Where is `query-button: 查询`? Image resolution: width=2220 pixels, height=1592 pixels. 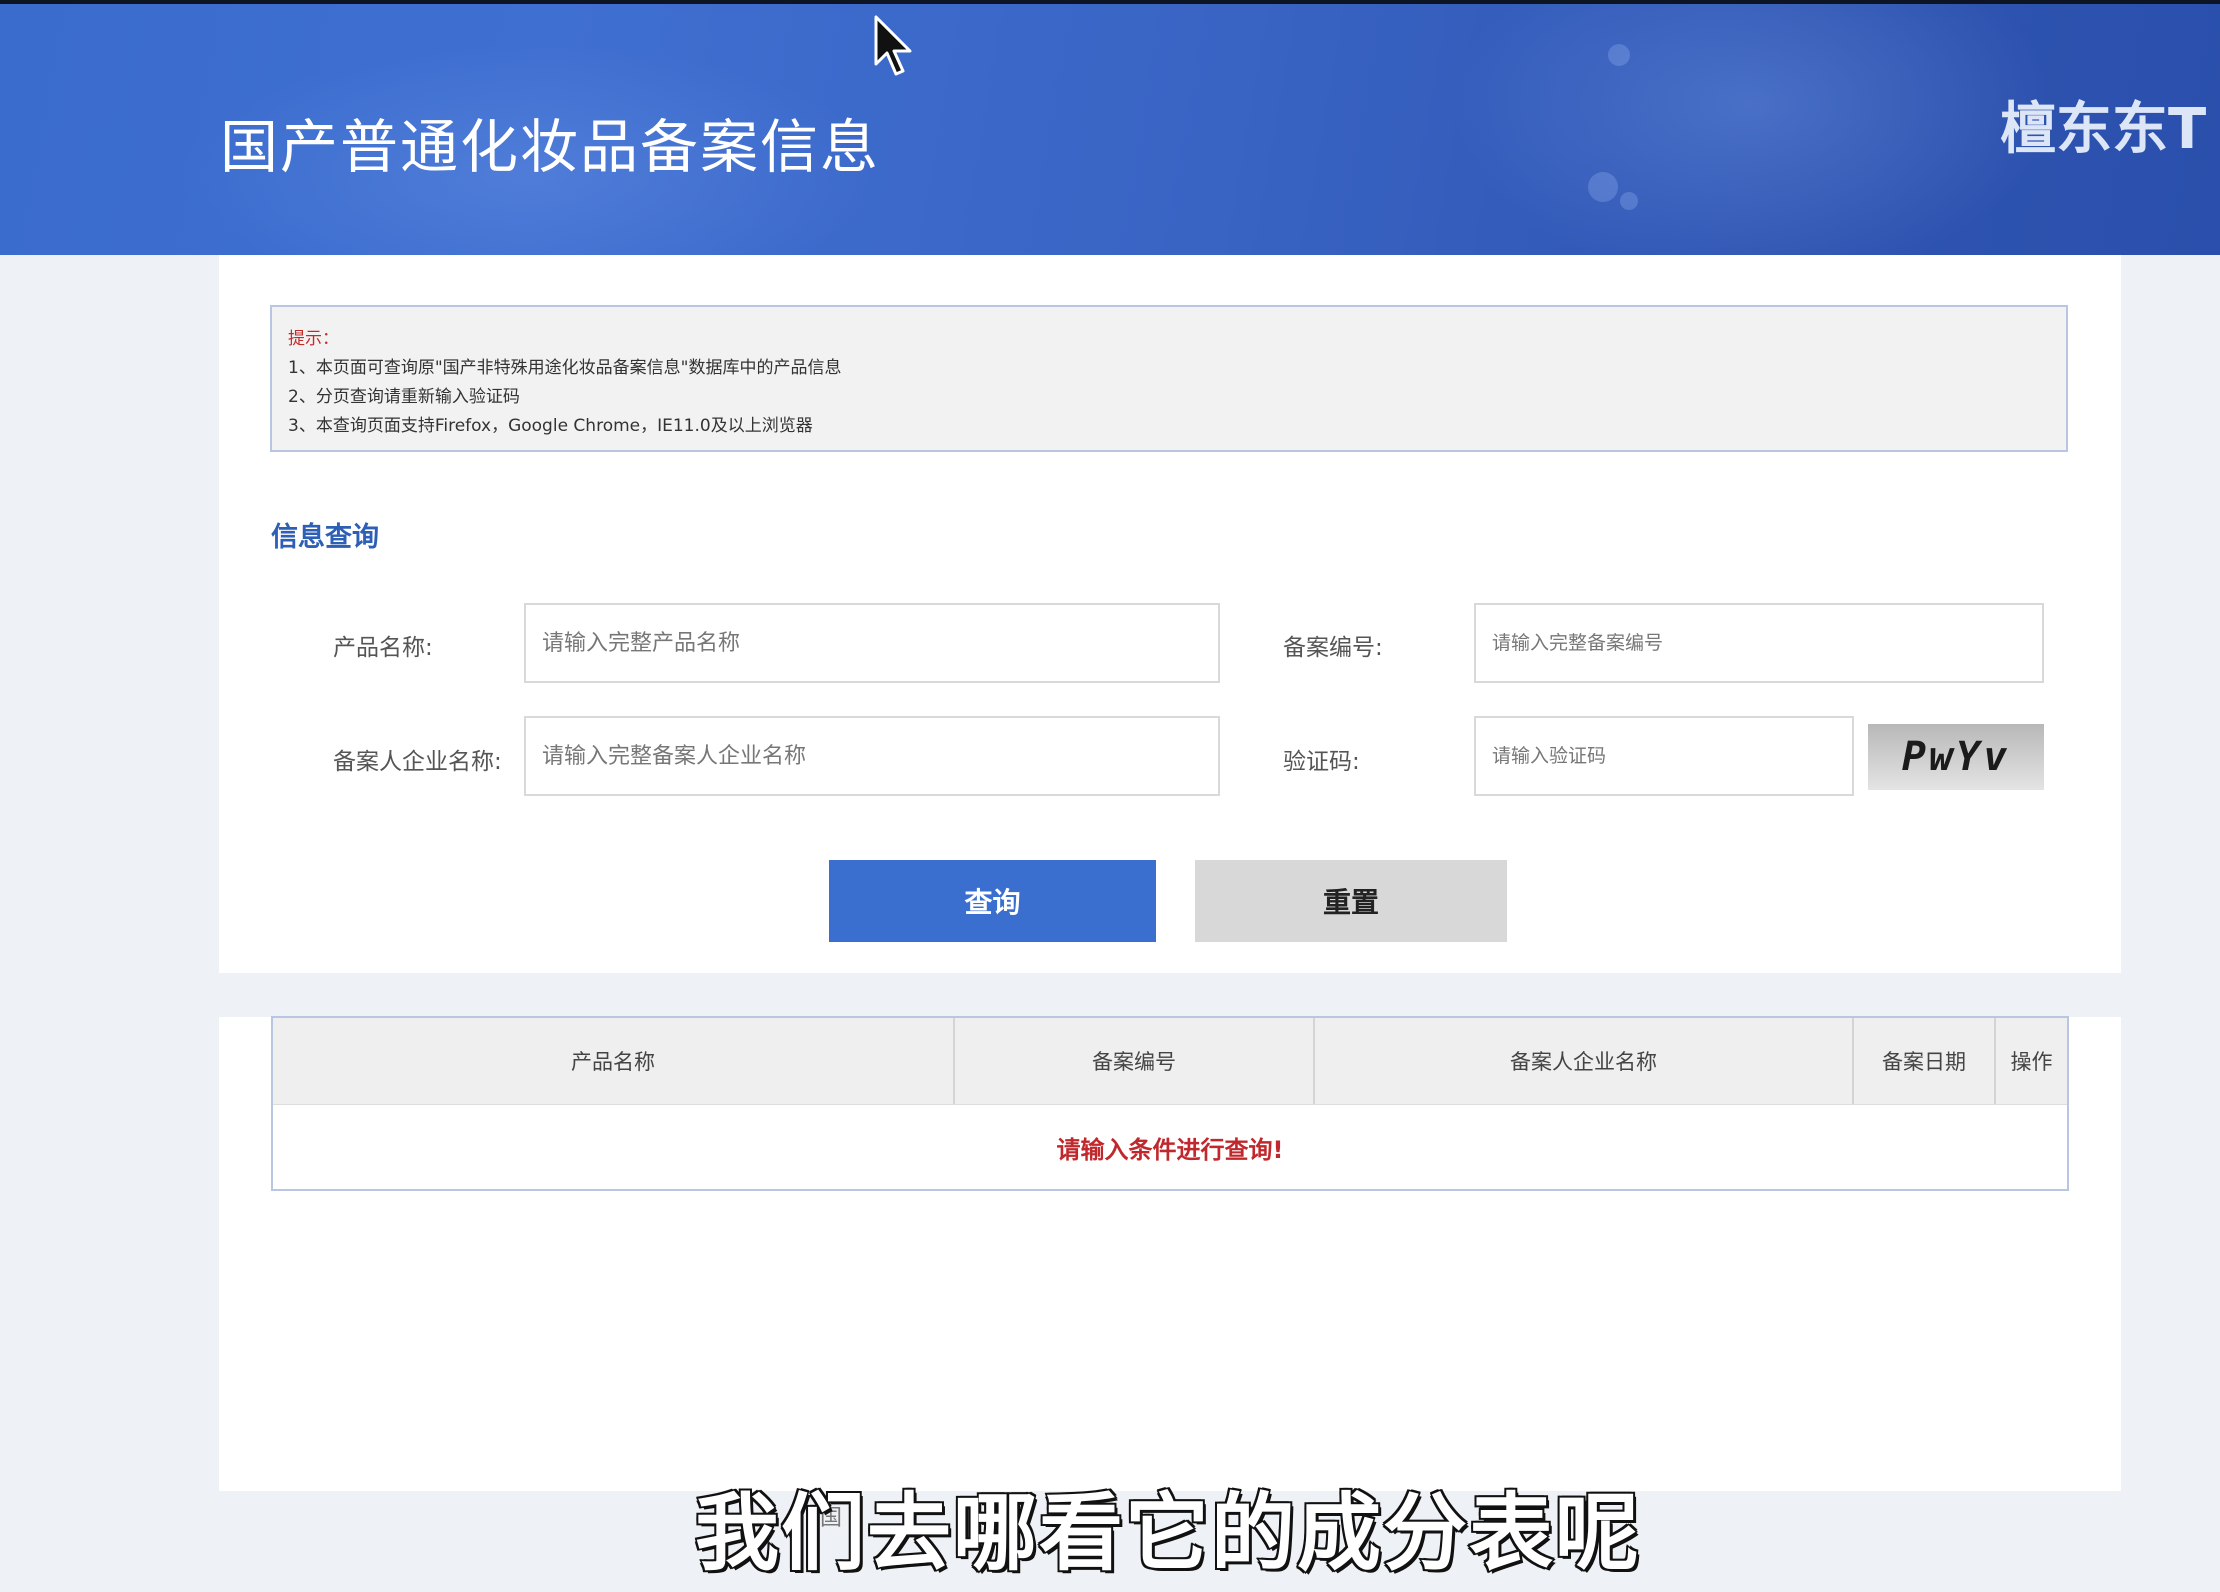
query-button: 查询 is located at coordinates (992, 901).